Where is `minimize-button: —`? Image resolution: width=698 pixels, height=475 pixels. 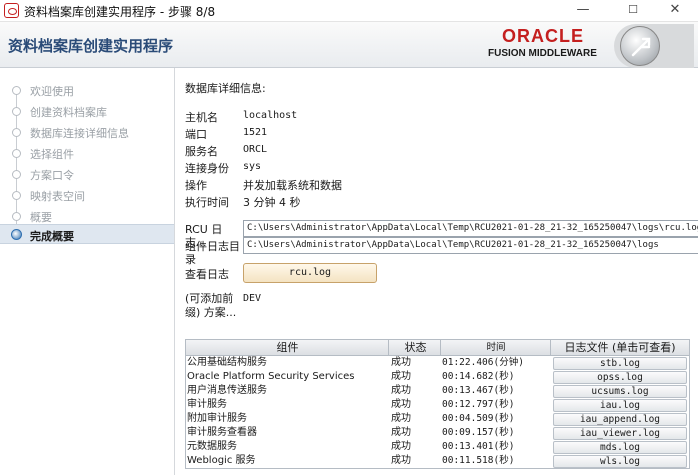
minimize-button: — is located at coordinates (583, 11).